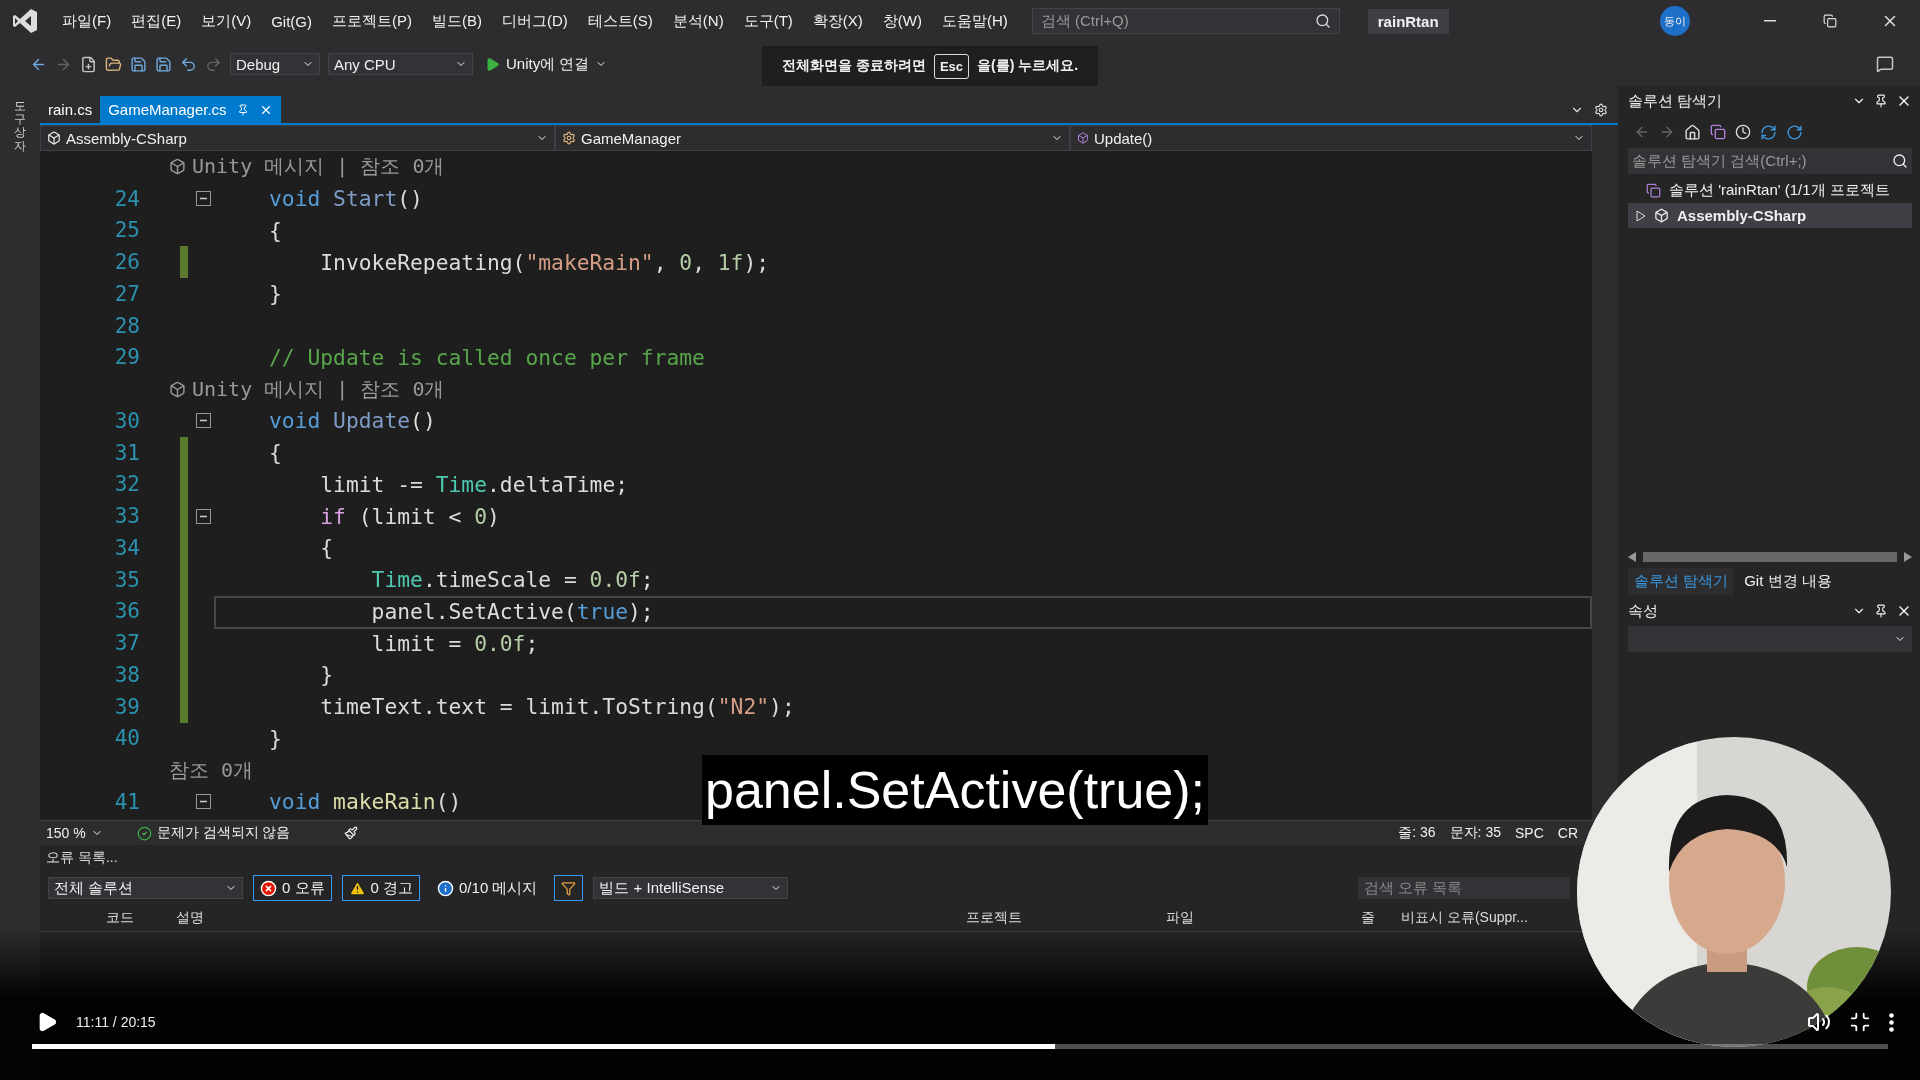 The image size is (1920, 1080). I want to click on menu-item: 도움말(H), so click(974, 21).